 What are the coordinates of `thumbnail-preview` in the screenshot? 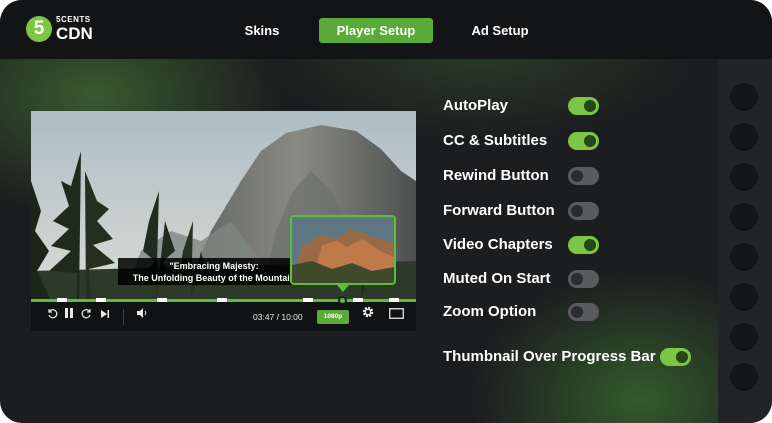 It's located at (343, 250).